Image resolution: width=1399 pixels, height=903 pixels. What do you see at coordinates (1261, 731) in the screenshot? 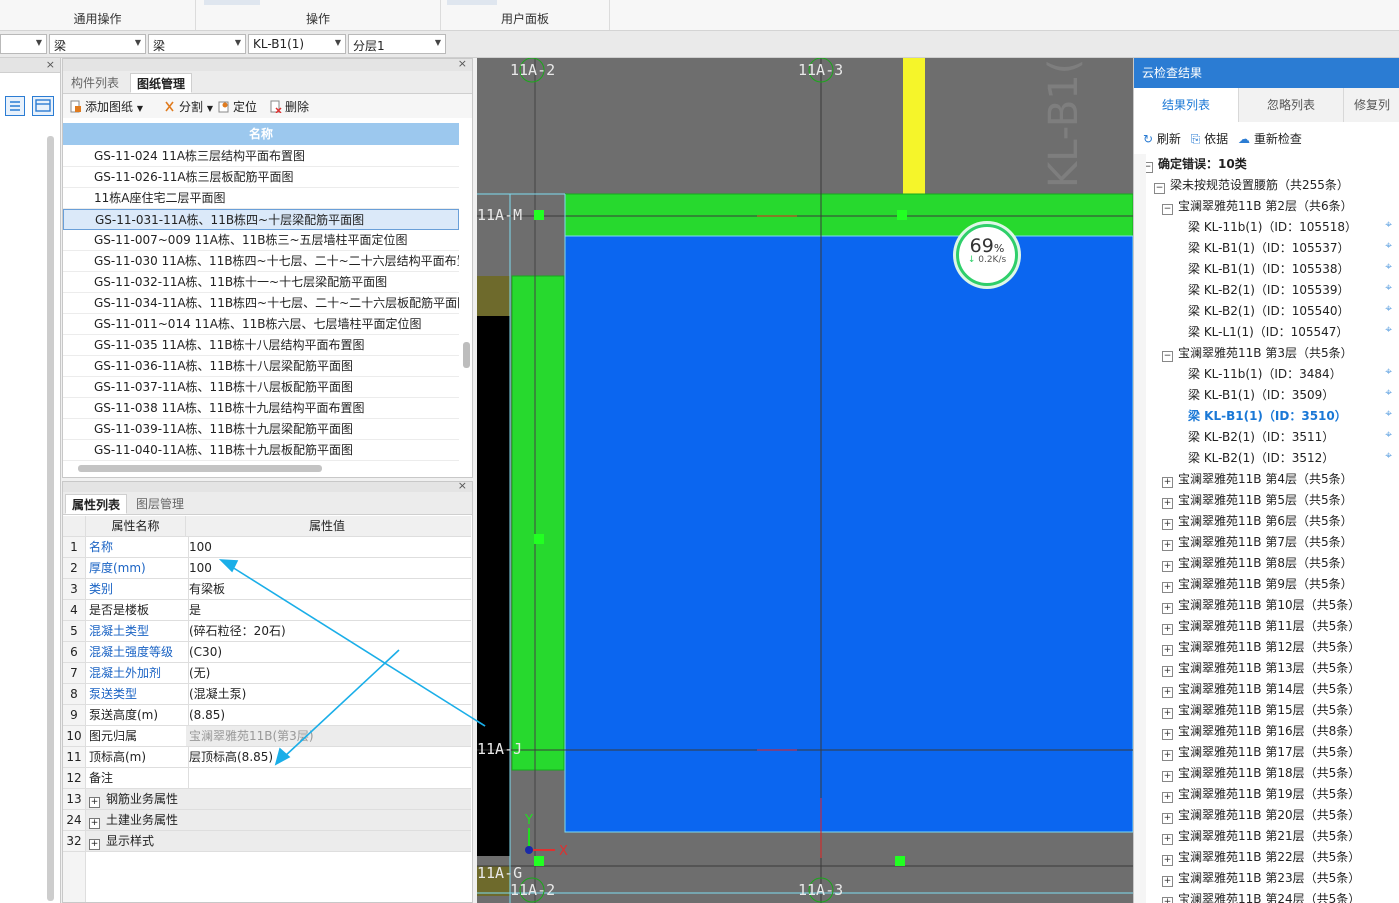
I see `floor-node: + 宝澜翠雅苑11B 第16层（共8条）` at bounding box center [1261, 731].